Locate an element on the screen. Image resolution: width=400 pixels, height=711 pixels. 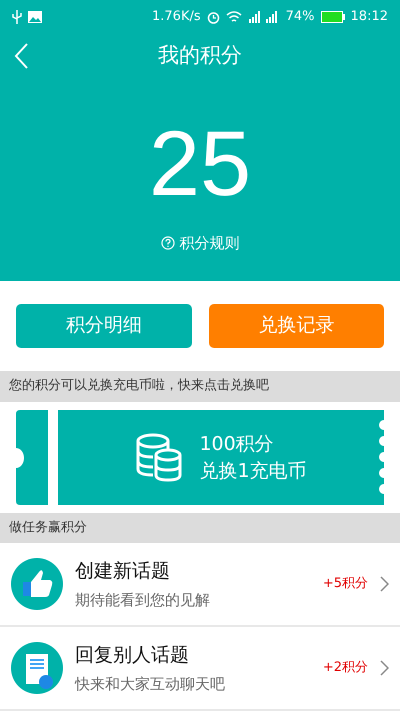
coupon-ticket is located at coordinates (200, 458).